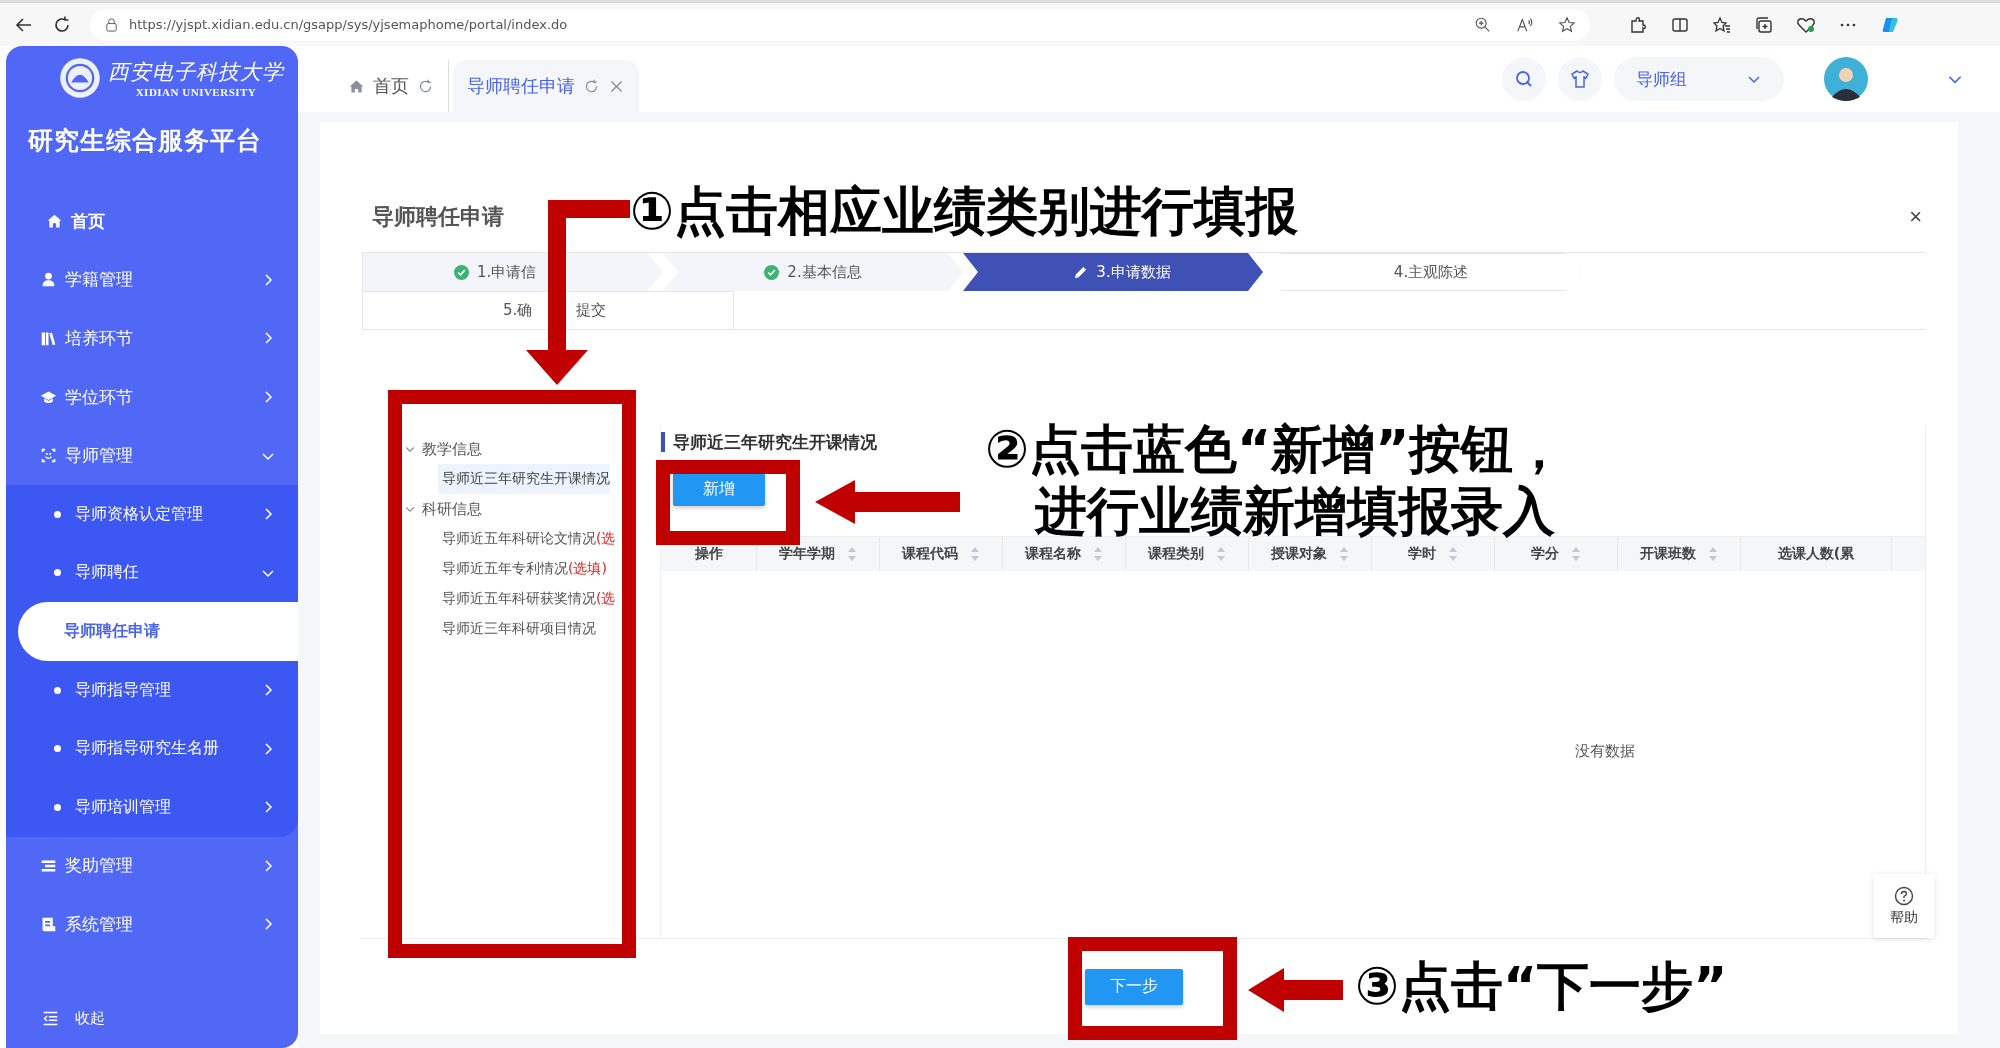 This screenshot has height=1048, width=2000. I want to click on tree-item: 导师近五年科研论文情况(选, so click(529, 539).